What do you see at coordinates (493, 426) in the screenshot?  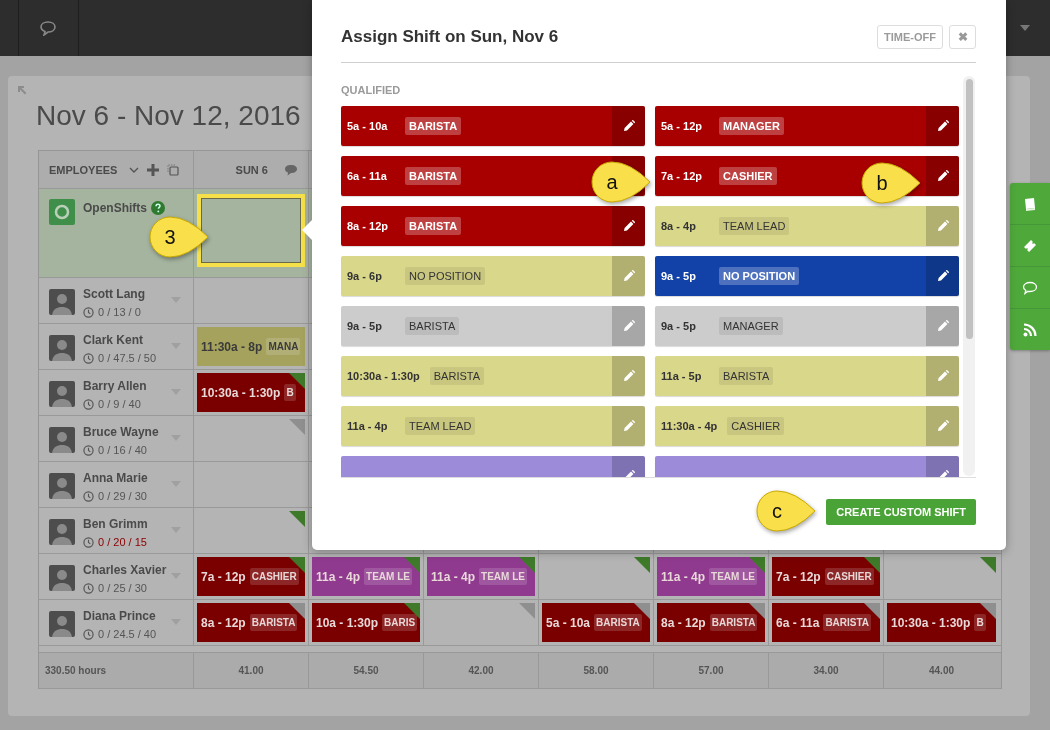 I see `shift-option: 11a - 4p TEAM LEAD` at bounding box center [493, 426].